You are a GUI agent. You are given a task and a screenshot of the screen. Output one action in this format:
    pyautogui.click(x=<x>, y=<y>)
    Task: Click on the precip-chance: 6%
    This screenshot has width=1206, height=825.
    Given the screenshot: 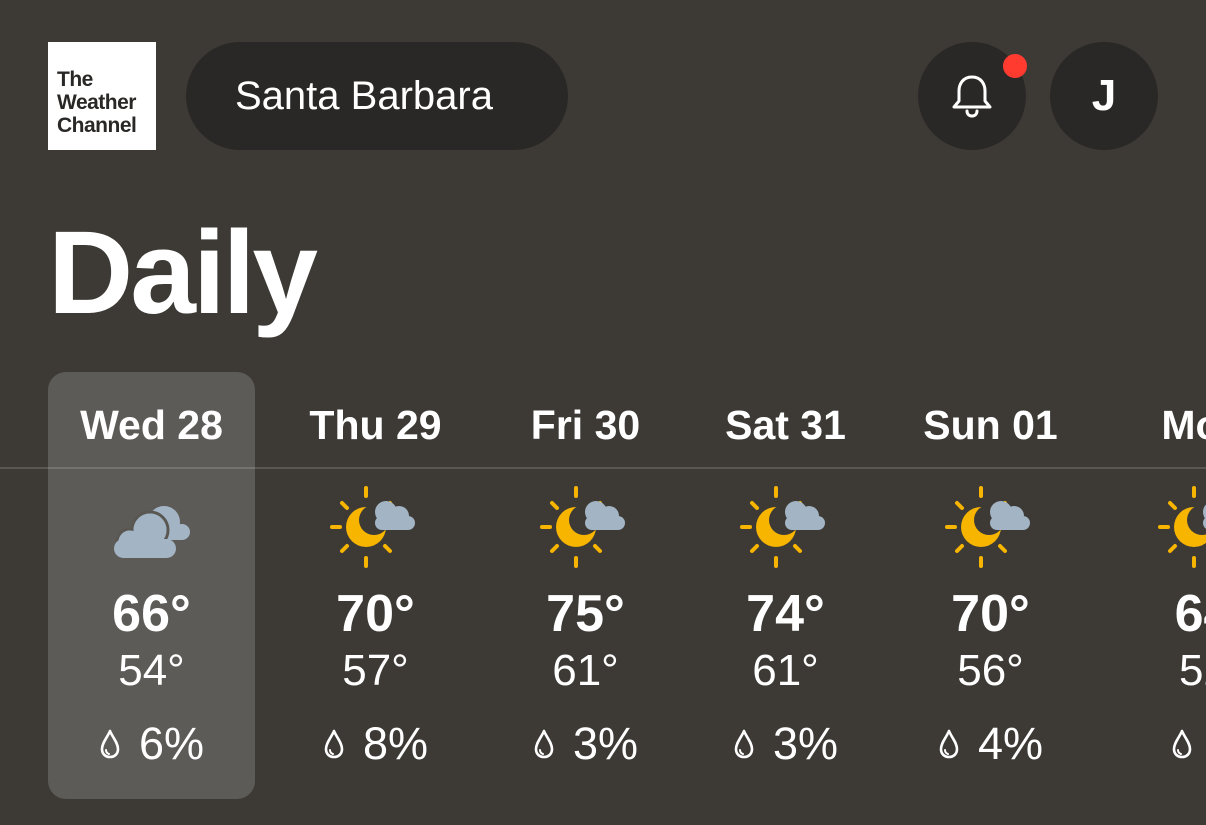 What is the action you would take?
    pyautogui.click(x=151, y=744)
    